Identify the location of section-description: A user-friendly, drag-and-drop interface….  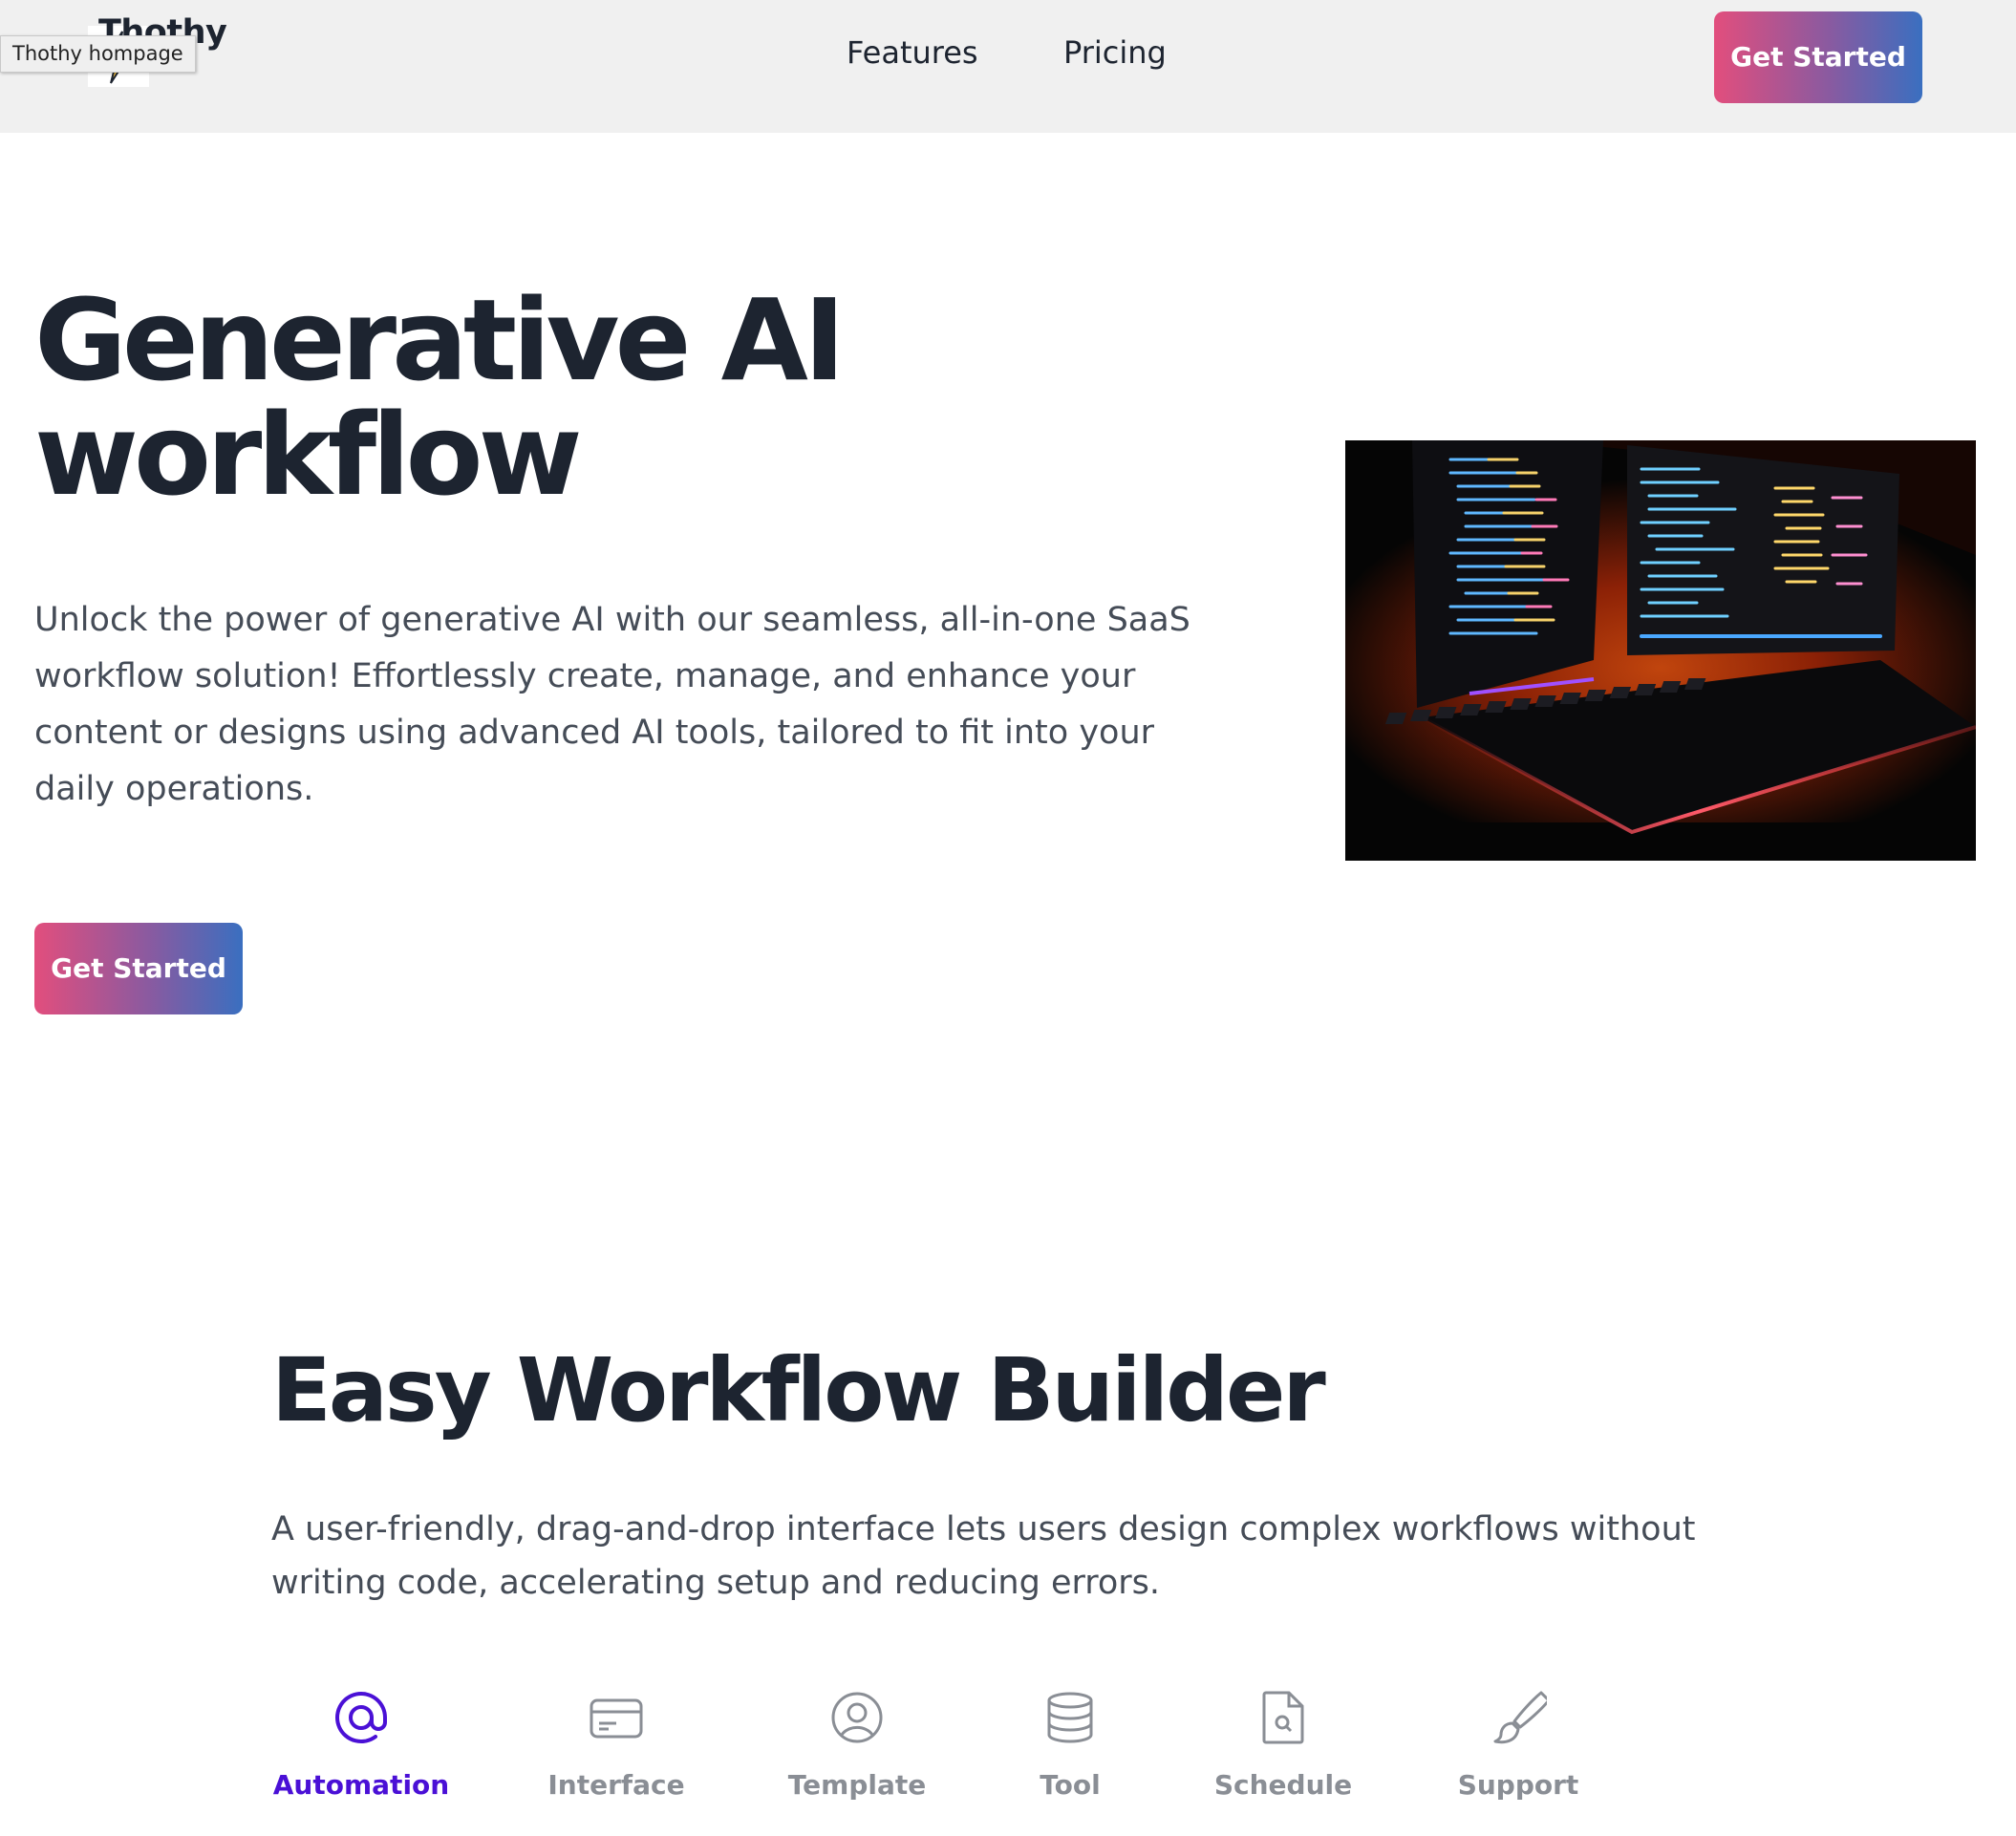
(983, 1556).